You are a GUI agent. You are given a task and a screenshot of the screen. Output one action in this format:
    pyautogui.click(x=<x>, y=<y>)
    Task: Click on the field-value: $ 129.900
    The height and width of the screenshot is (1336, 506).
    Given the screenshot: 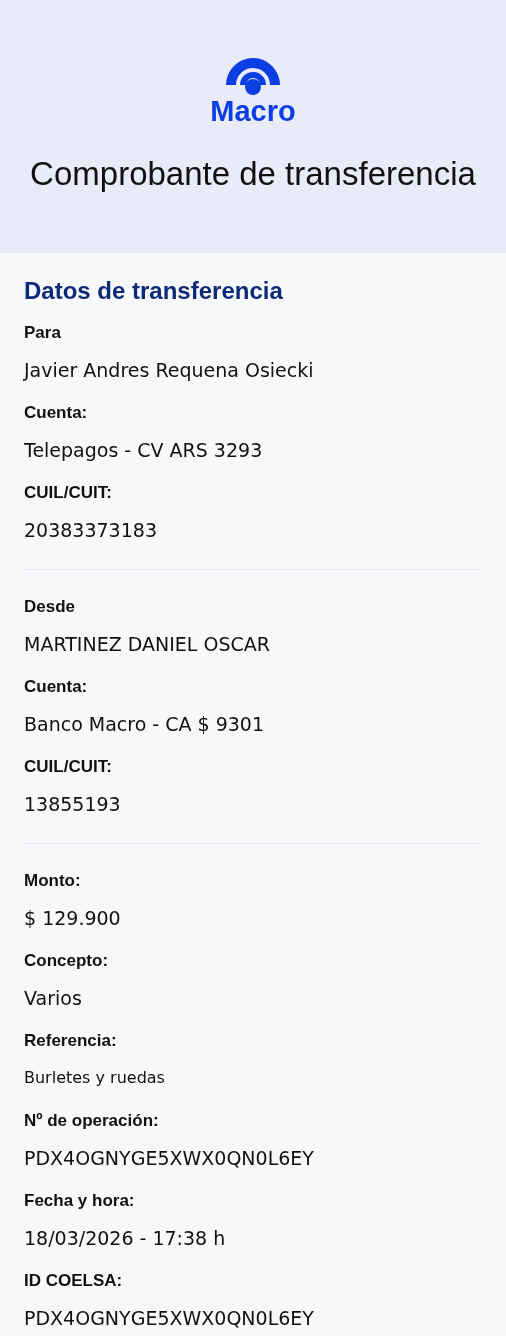 What is the action you would take?
    pyautogui.click(x=73, y=918)
    